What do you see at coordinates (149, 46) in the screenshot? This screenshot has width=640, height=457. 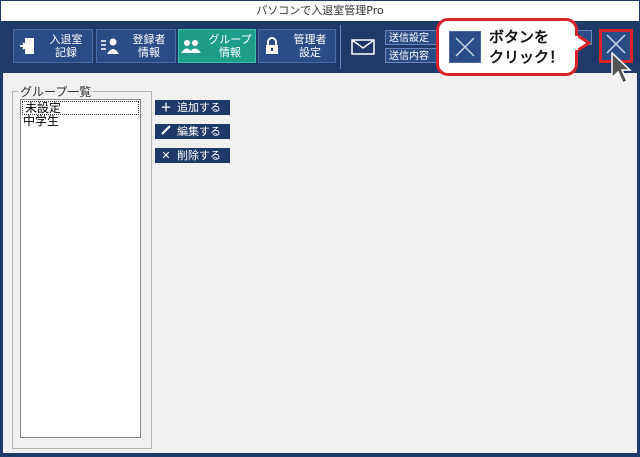 I see `registrant-info-label: 登録者 情報` at bounding box center [149, 46].